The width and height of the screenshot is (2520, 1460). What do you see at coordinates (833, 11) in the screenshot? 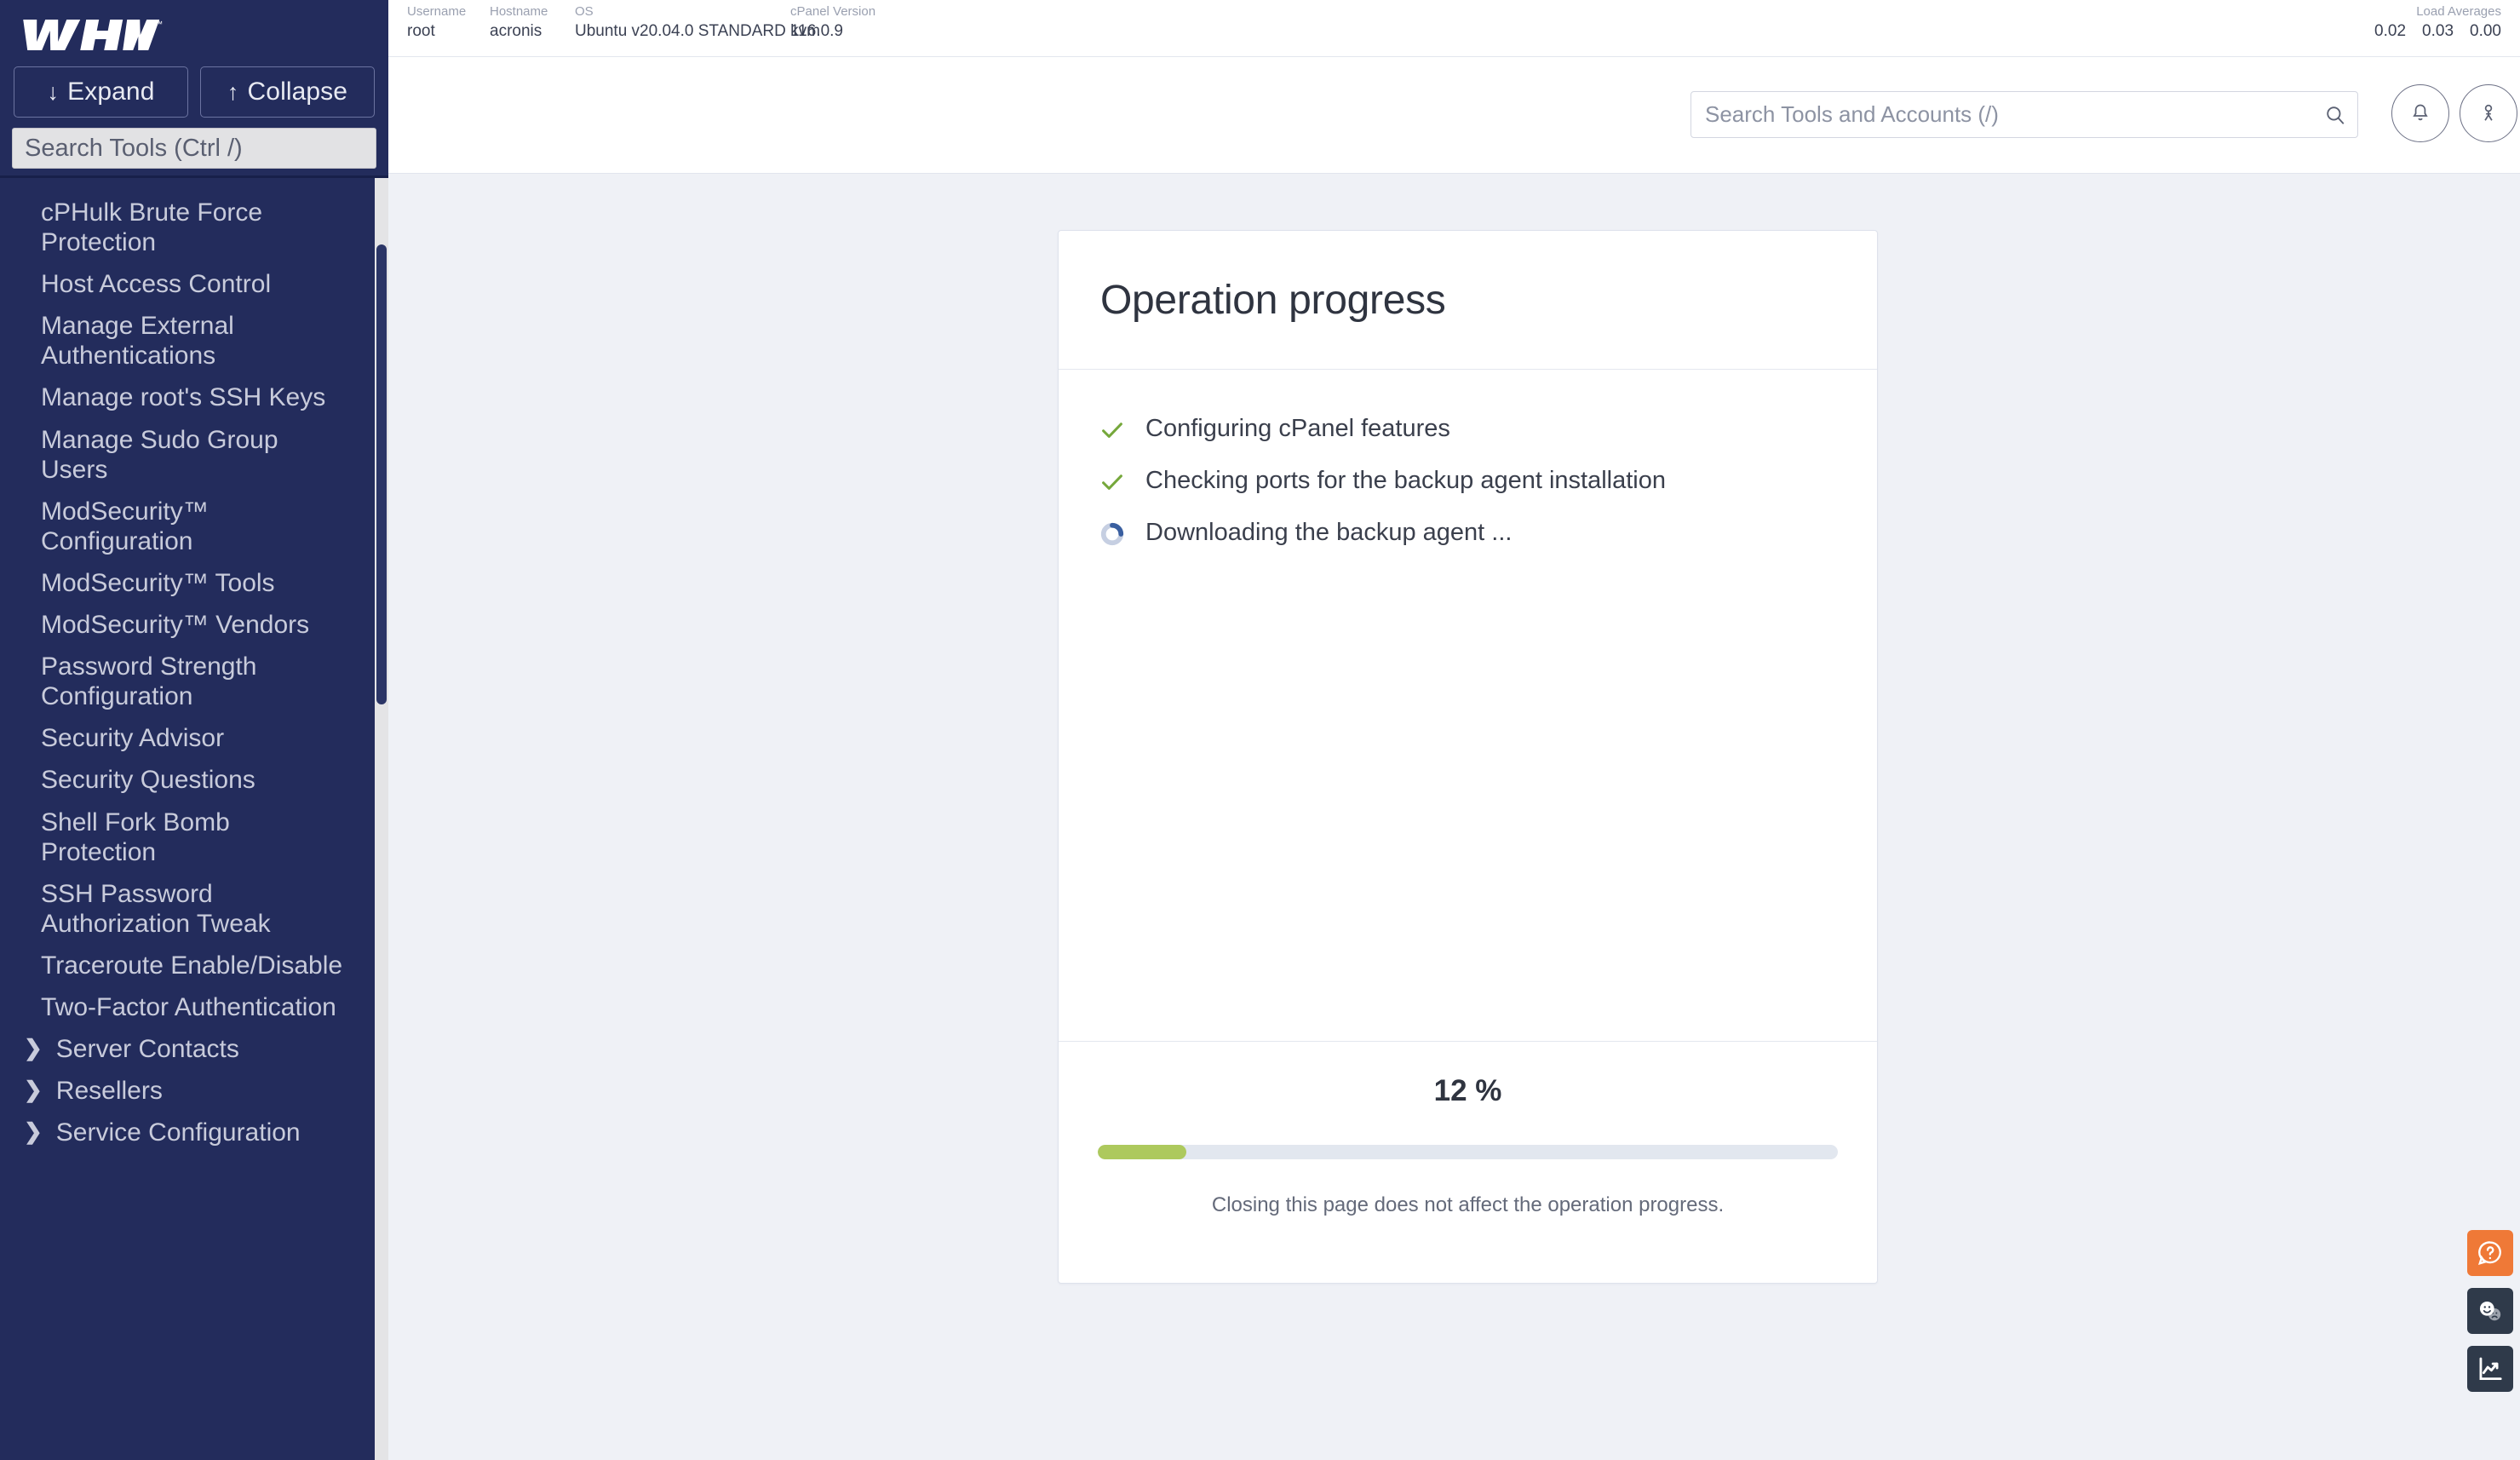
I see `cpanel-version-label: cPanel Version` at bounding box center [833, 11].